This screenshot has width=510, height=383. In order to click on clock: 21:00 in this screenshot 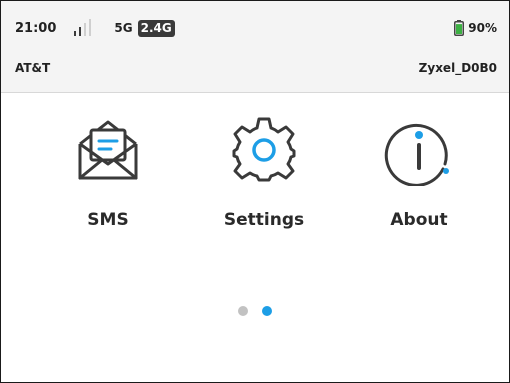, I will do `click(36, 28)`.